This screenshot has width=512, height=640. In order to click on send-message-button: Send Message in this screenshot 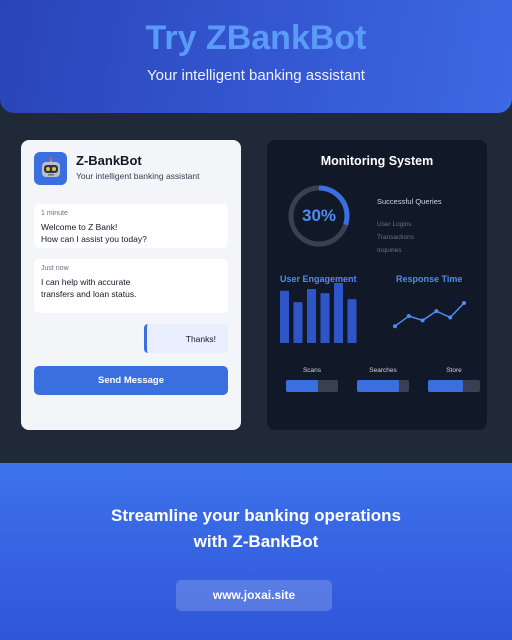, I will do `click(131, 380)`.